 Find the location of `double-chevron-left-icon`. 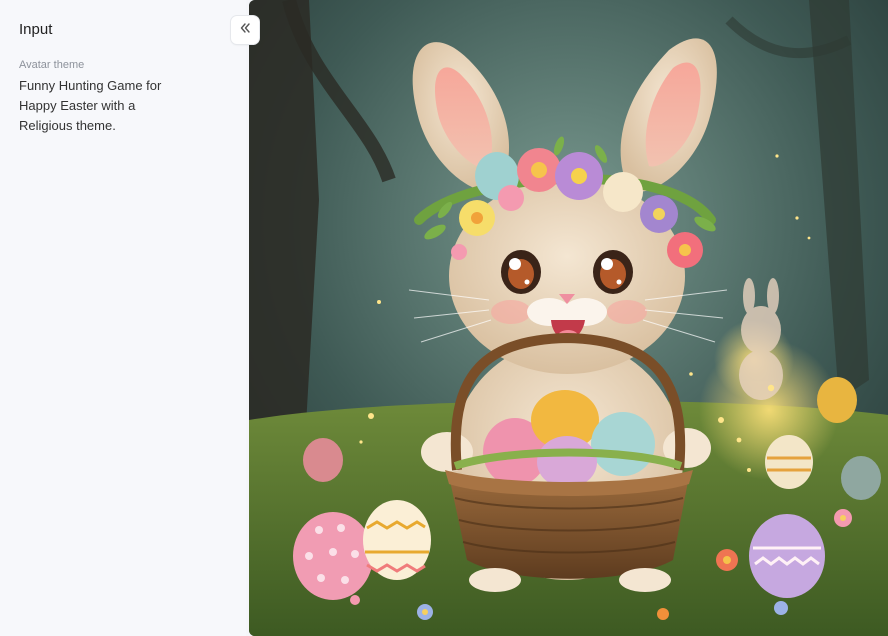

double-chevron-left-icon is located at coordinates (245, 30).